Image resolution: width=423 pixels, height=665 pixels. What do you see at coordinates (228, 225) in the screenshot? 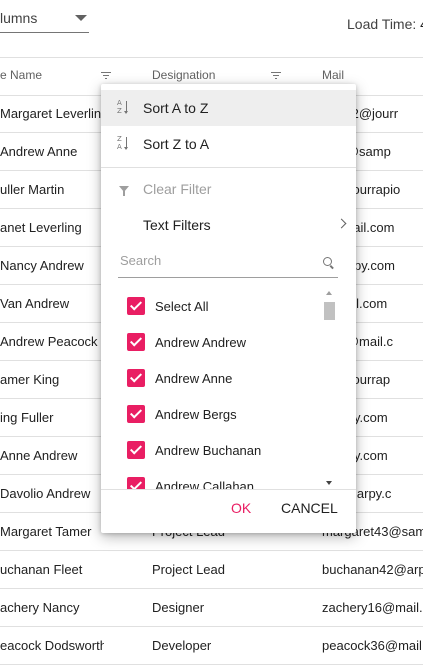
I see `text-filters-item: Text Filters` at bounding box center [228, 225].